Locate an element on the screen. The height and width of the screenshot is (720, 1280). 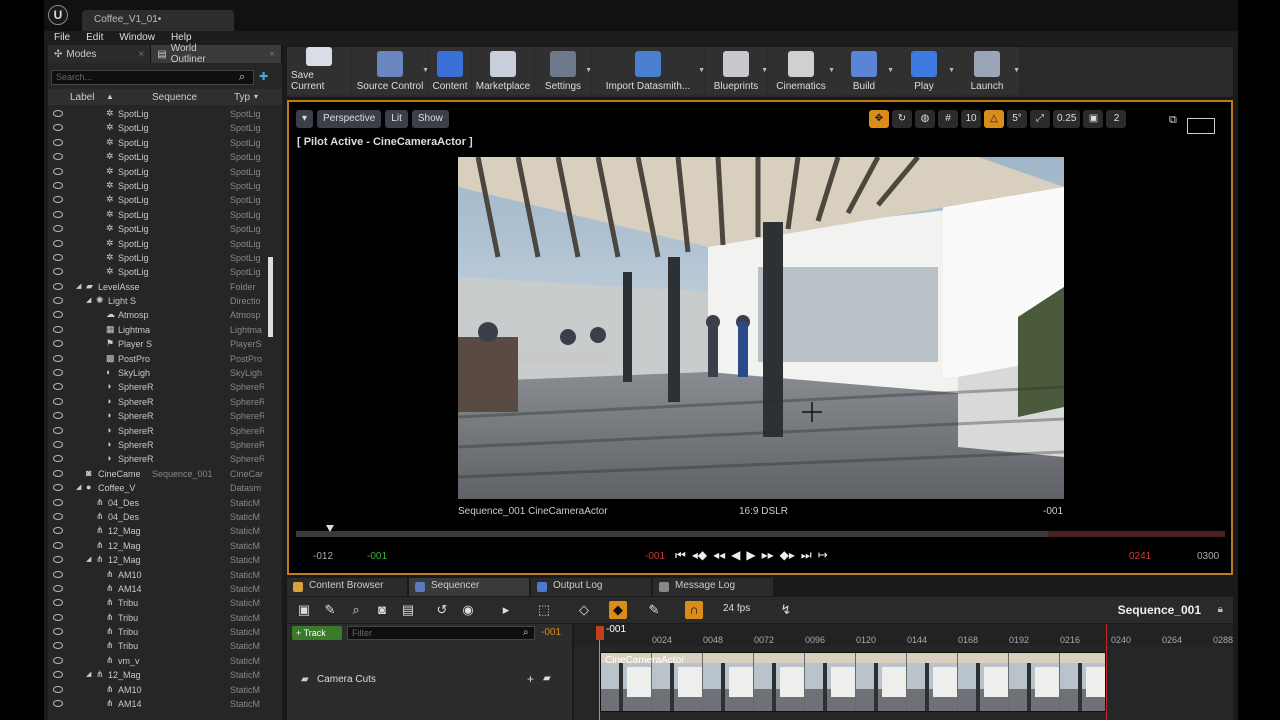
menu-window: Window is located at coordinates (137, 38).